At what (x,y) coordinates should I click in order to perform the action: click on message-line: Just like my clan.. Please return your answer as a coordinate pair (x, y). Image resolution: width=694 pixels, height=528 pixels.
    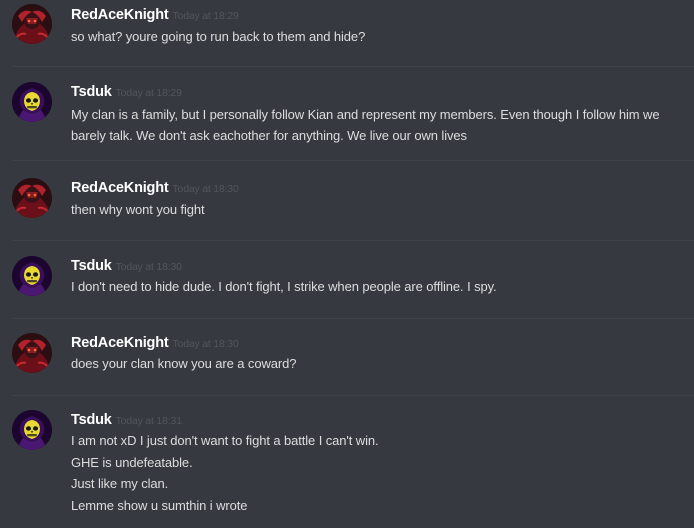
    Looking at the image, I should click on (120, 483).